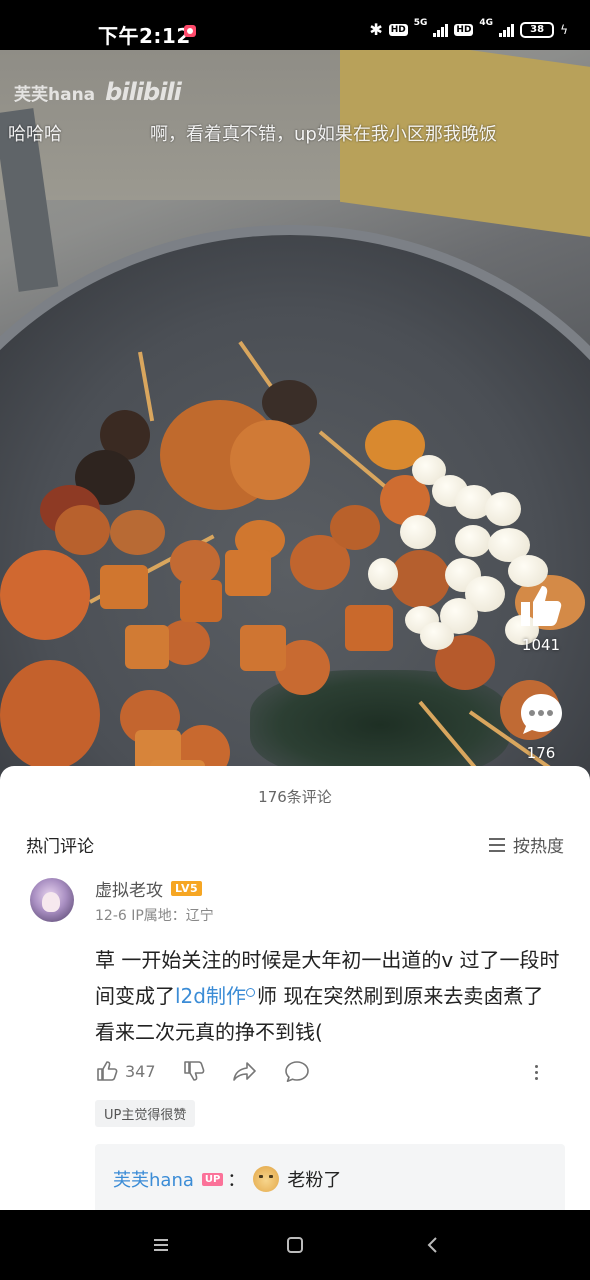 This screenshot has width=590, height=1280. What do you see at coordinates (464, 29) in the screenshot?
I see `hd-badge-2: HD` at bounding box center [464, 29].